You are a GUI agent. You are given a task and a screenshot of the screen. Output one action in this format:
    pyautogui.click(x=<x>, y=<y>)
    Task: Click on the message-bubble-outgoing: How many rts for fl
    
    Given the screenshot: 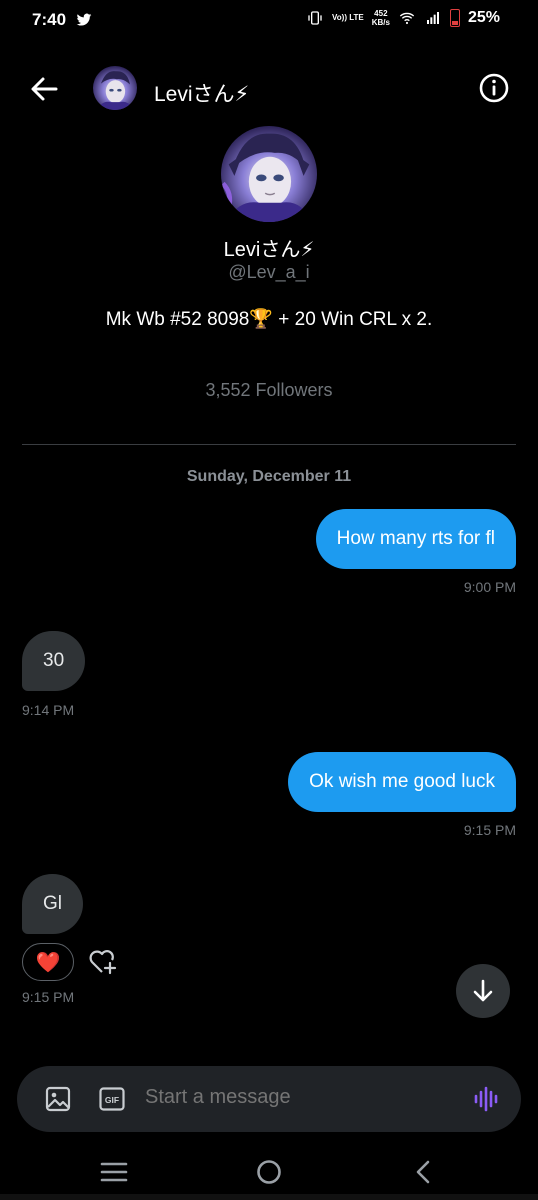 What is the action you would take?
    pyautogui.click(x=415, y=539)
    